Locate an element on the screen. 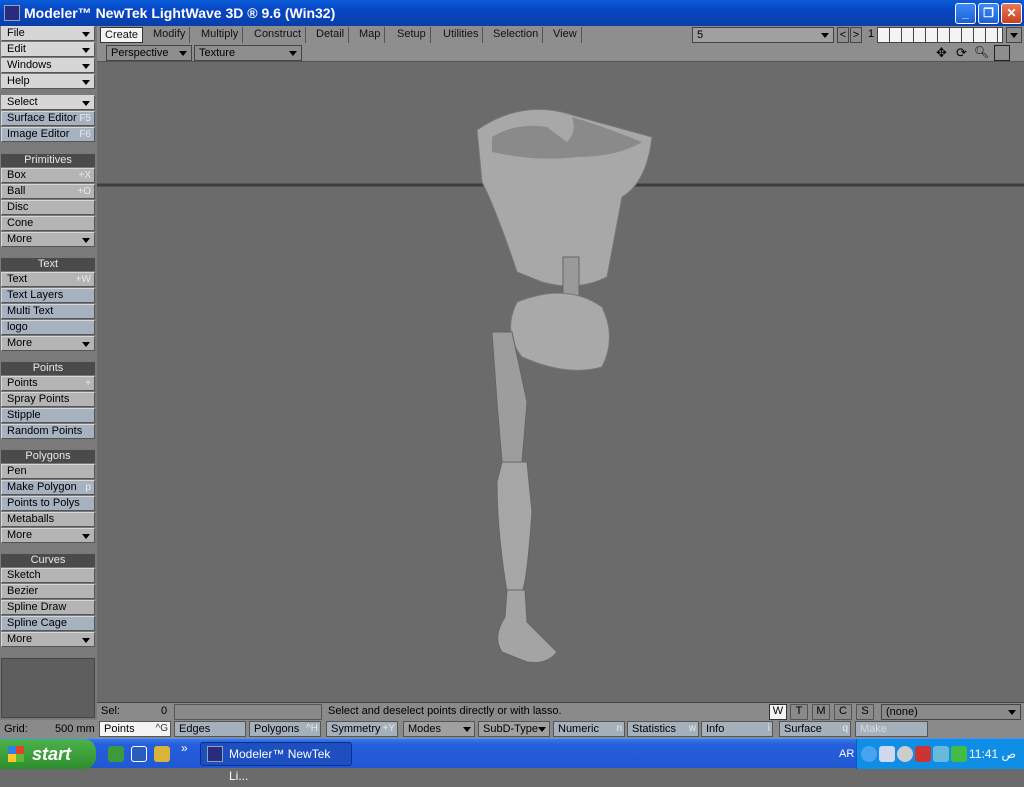 The height and width of the screenshot is (787, 1024). text-layers-button: Text Layers is located at coordinates (48, 295).